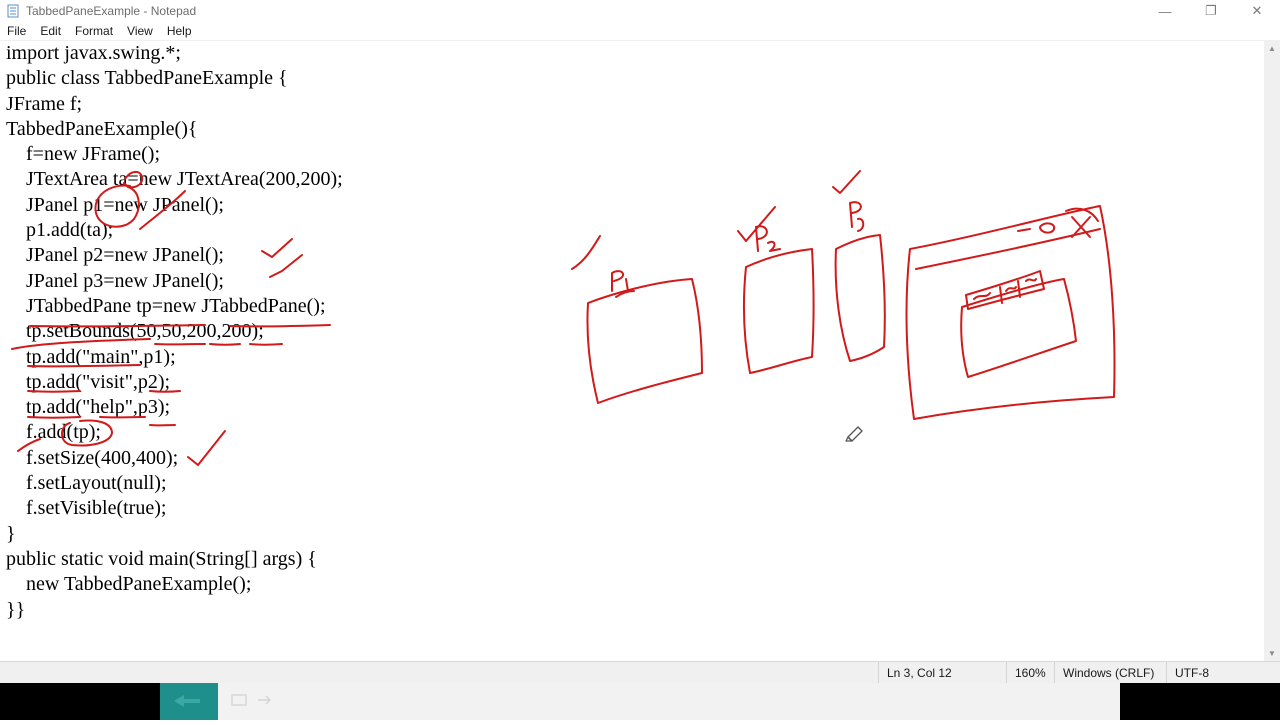 The width and height of the screenshot is (1280, 725). I want to click on menu-view: View, so click(140, 31).